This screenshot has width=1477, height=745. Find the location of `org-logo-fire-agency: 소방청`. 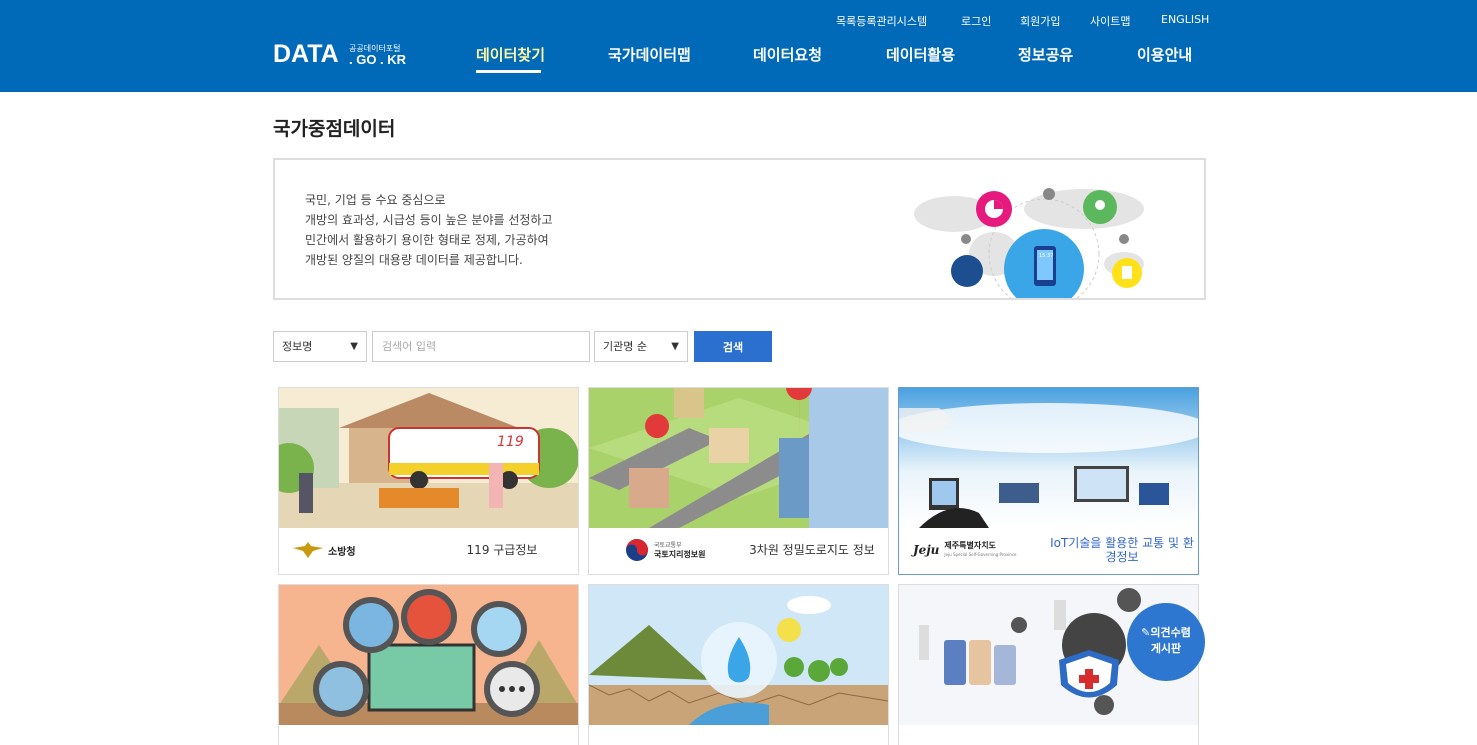

org-logo-fire-agency: 소방청 is located at coordinates (324, 550).